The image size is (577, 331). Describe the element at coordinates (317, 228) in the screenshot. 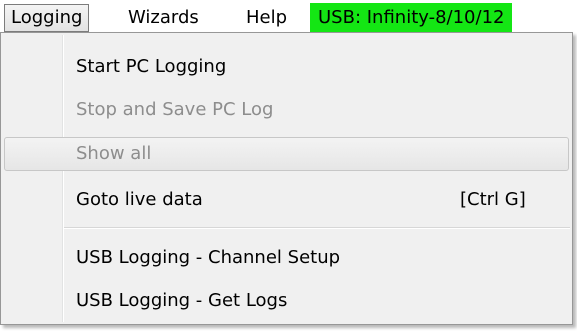

I see `menu-separator` at that location.